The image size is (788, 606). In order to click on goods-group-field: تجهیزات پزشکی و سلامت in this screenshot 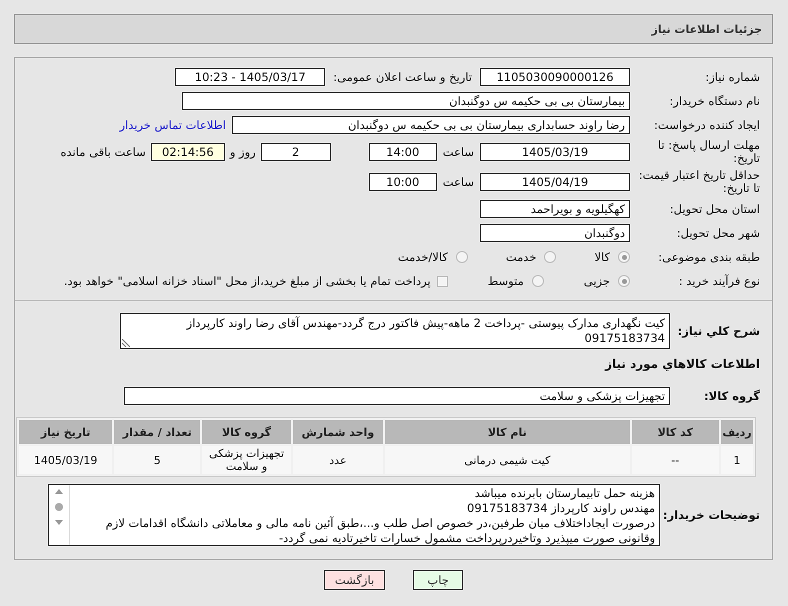, I will do `click(397, 396)`.